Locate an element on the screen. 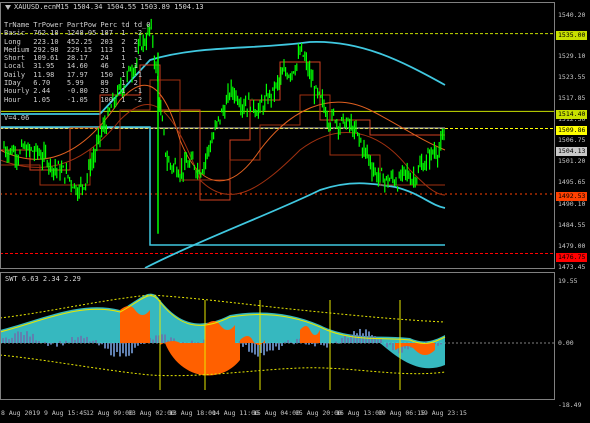  price-axis-label: 1517.85 is located at coordinates (572, 98).